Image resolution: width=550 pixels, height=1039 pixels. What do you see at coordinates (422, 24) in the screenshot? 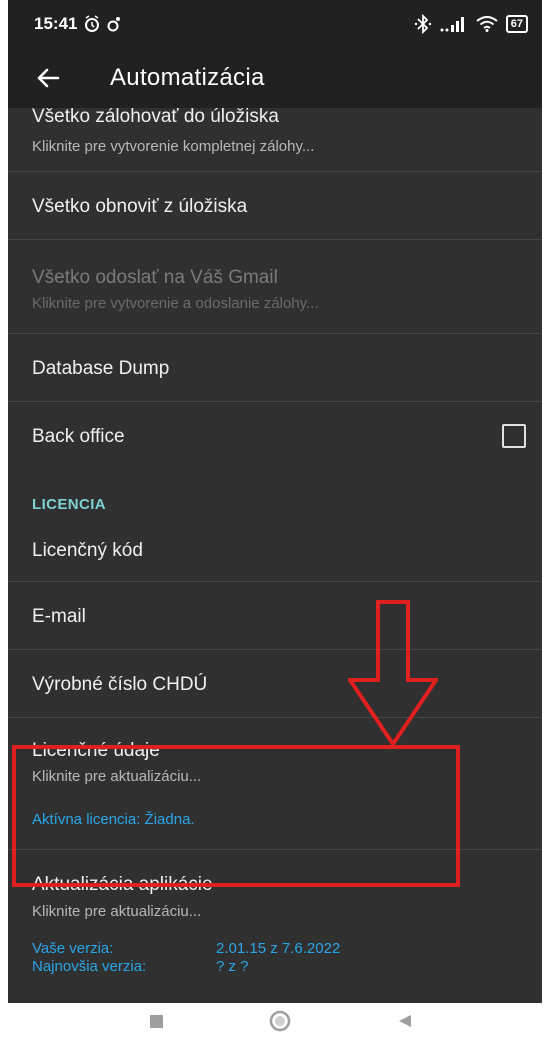
I see `bluetooth-icon` at bounding box center [422, 24].